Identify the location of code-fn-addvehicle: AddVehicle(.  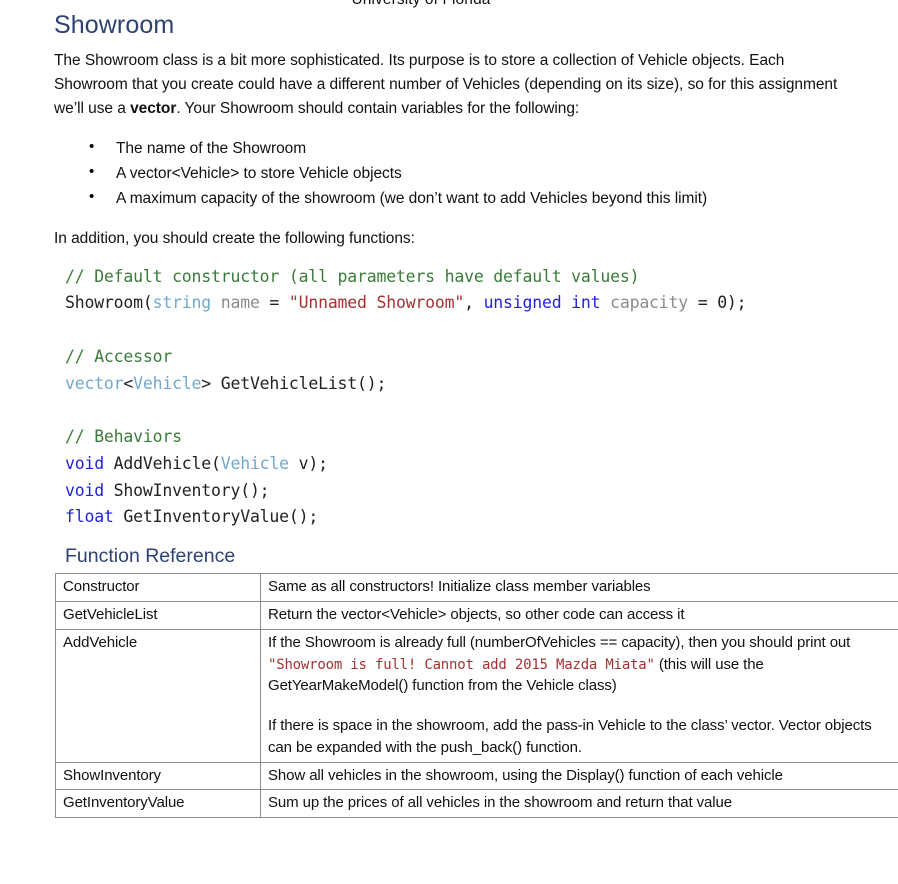
(162, 463).